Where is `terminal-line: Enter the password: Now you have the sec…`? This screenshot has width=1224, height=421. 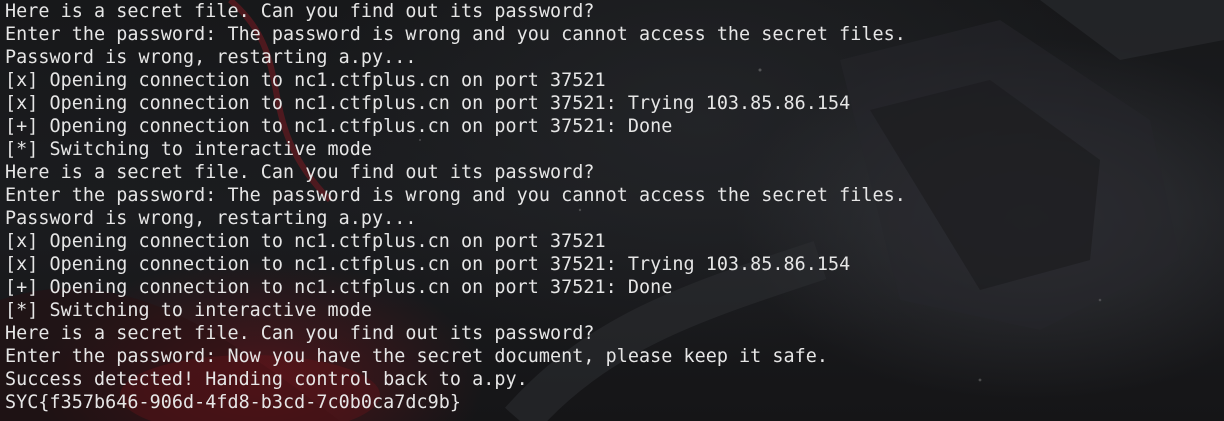
terminal-line: Enter the password: Now you have the sec… is located at coordinates (417, 356).